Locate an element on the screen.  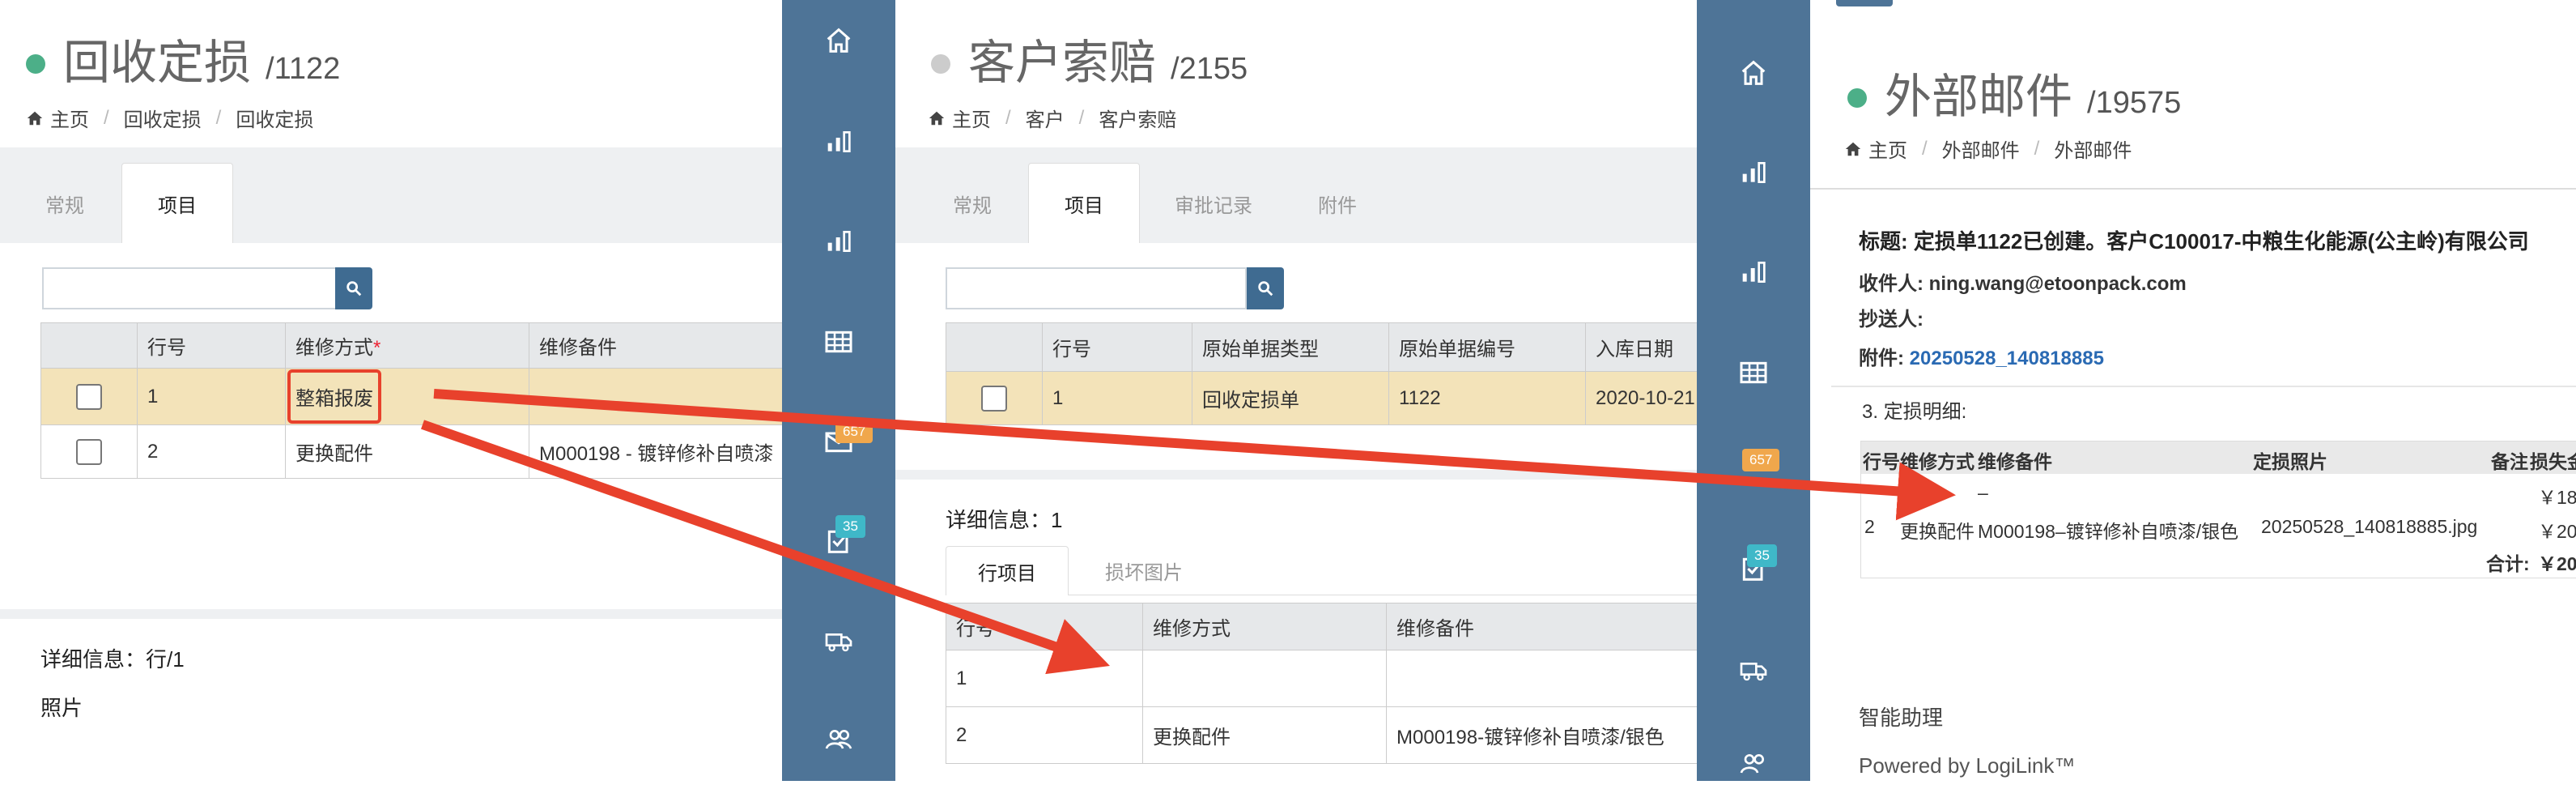
row-spare-part: M000198 - 镀锌修补自喷漆 is located at coordinates (655, 451).